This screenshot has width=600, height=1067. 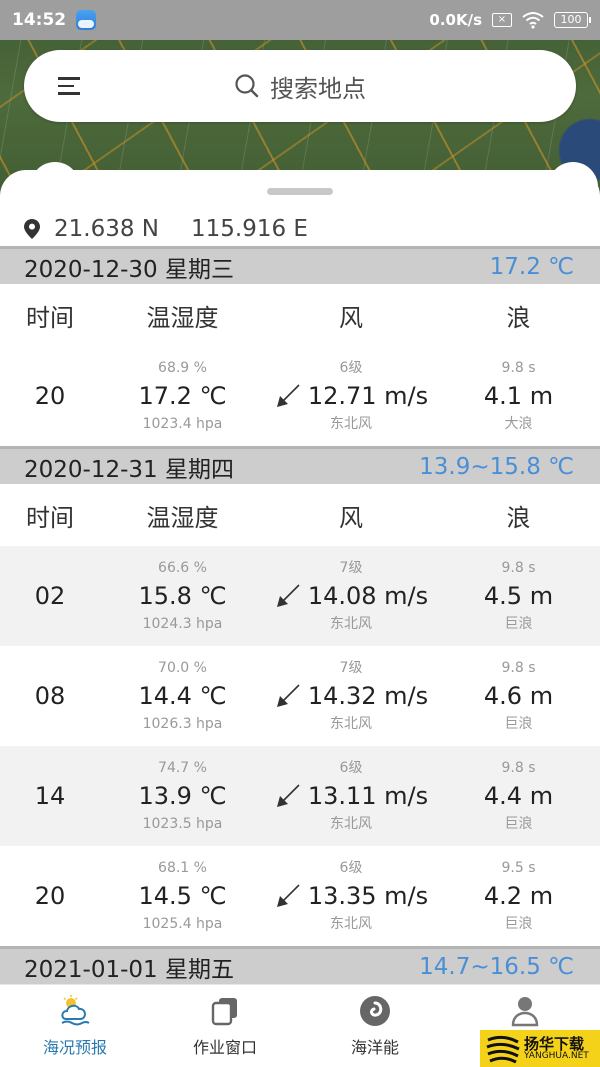 What do you see at coordinates (182, 868) in the screenshot?
I see `humidity: 68.1 %` at bounding box center [182, 868].